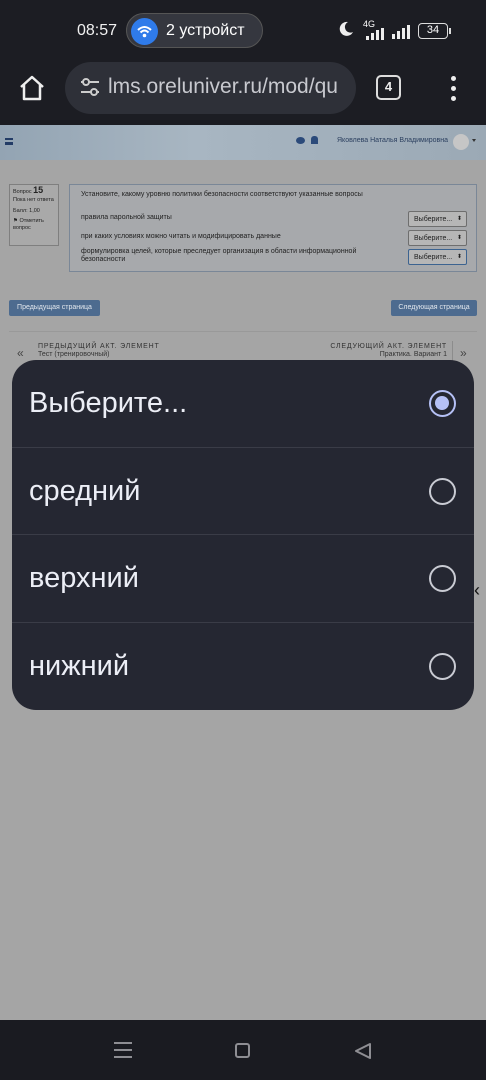 The height and width of the screenshot is (1080, 486). What do you see at coordinates (28, 224) in the screenshot?
I see `flag-question-label: Отметить вопрос` at bounding box center [28, 224].